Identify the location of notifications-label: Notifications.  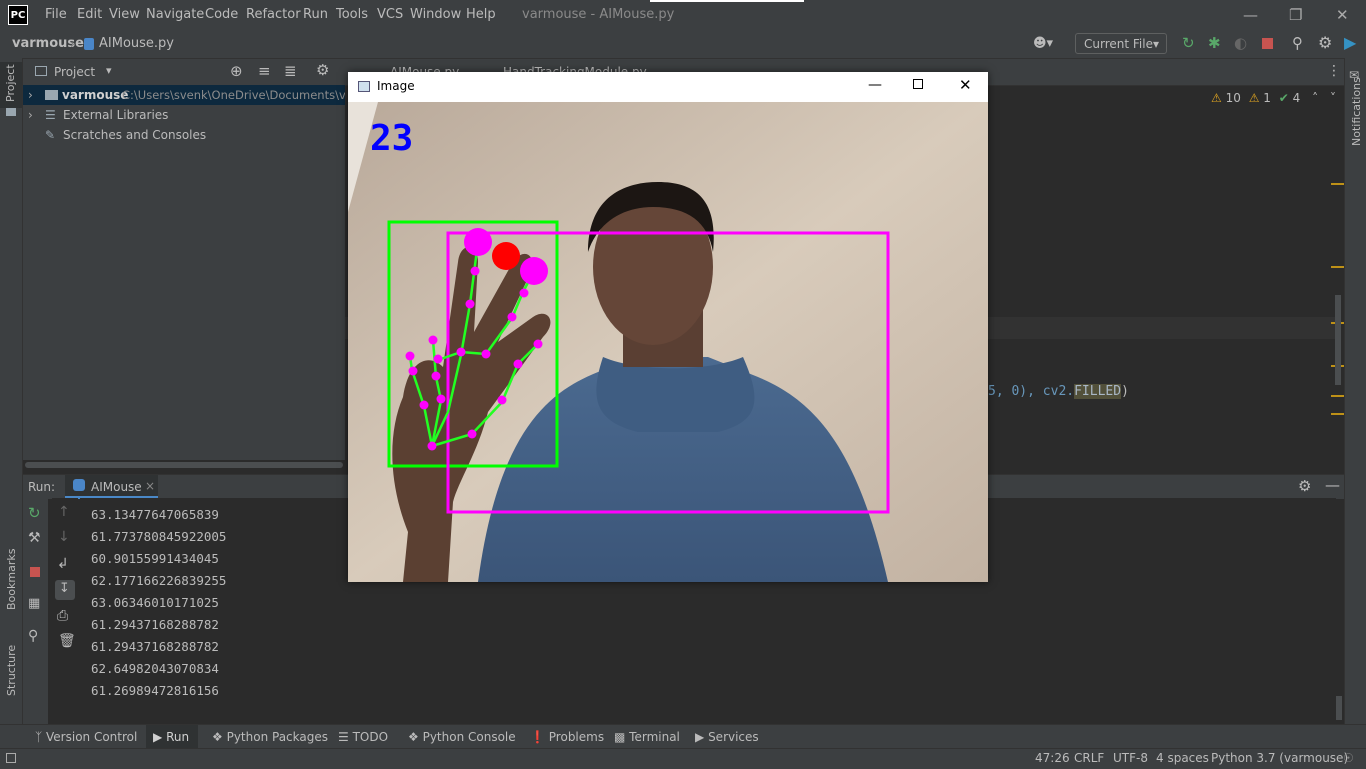
(1356, 111).